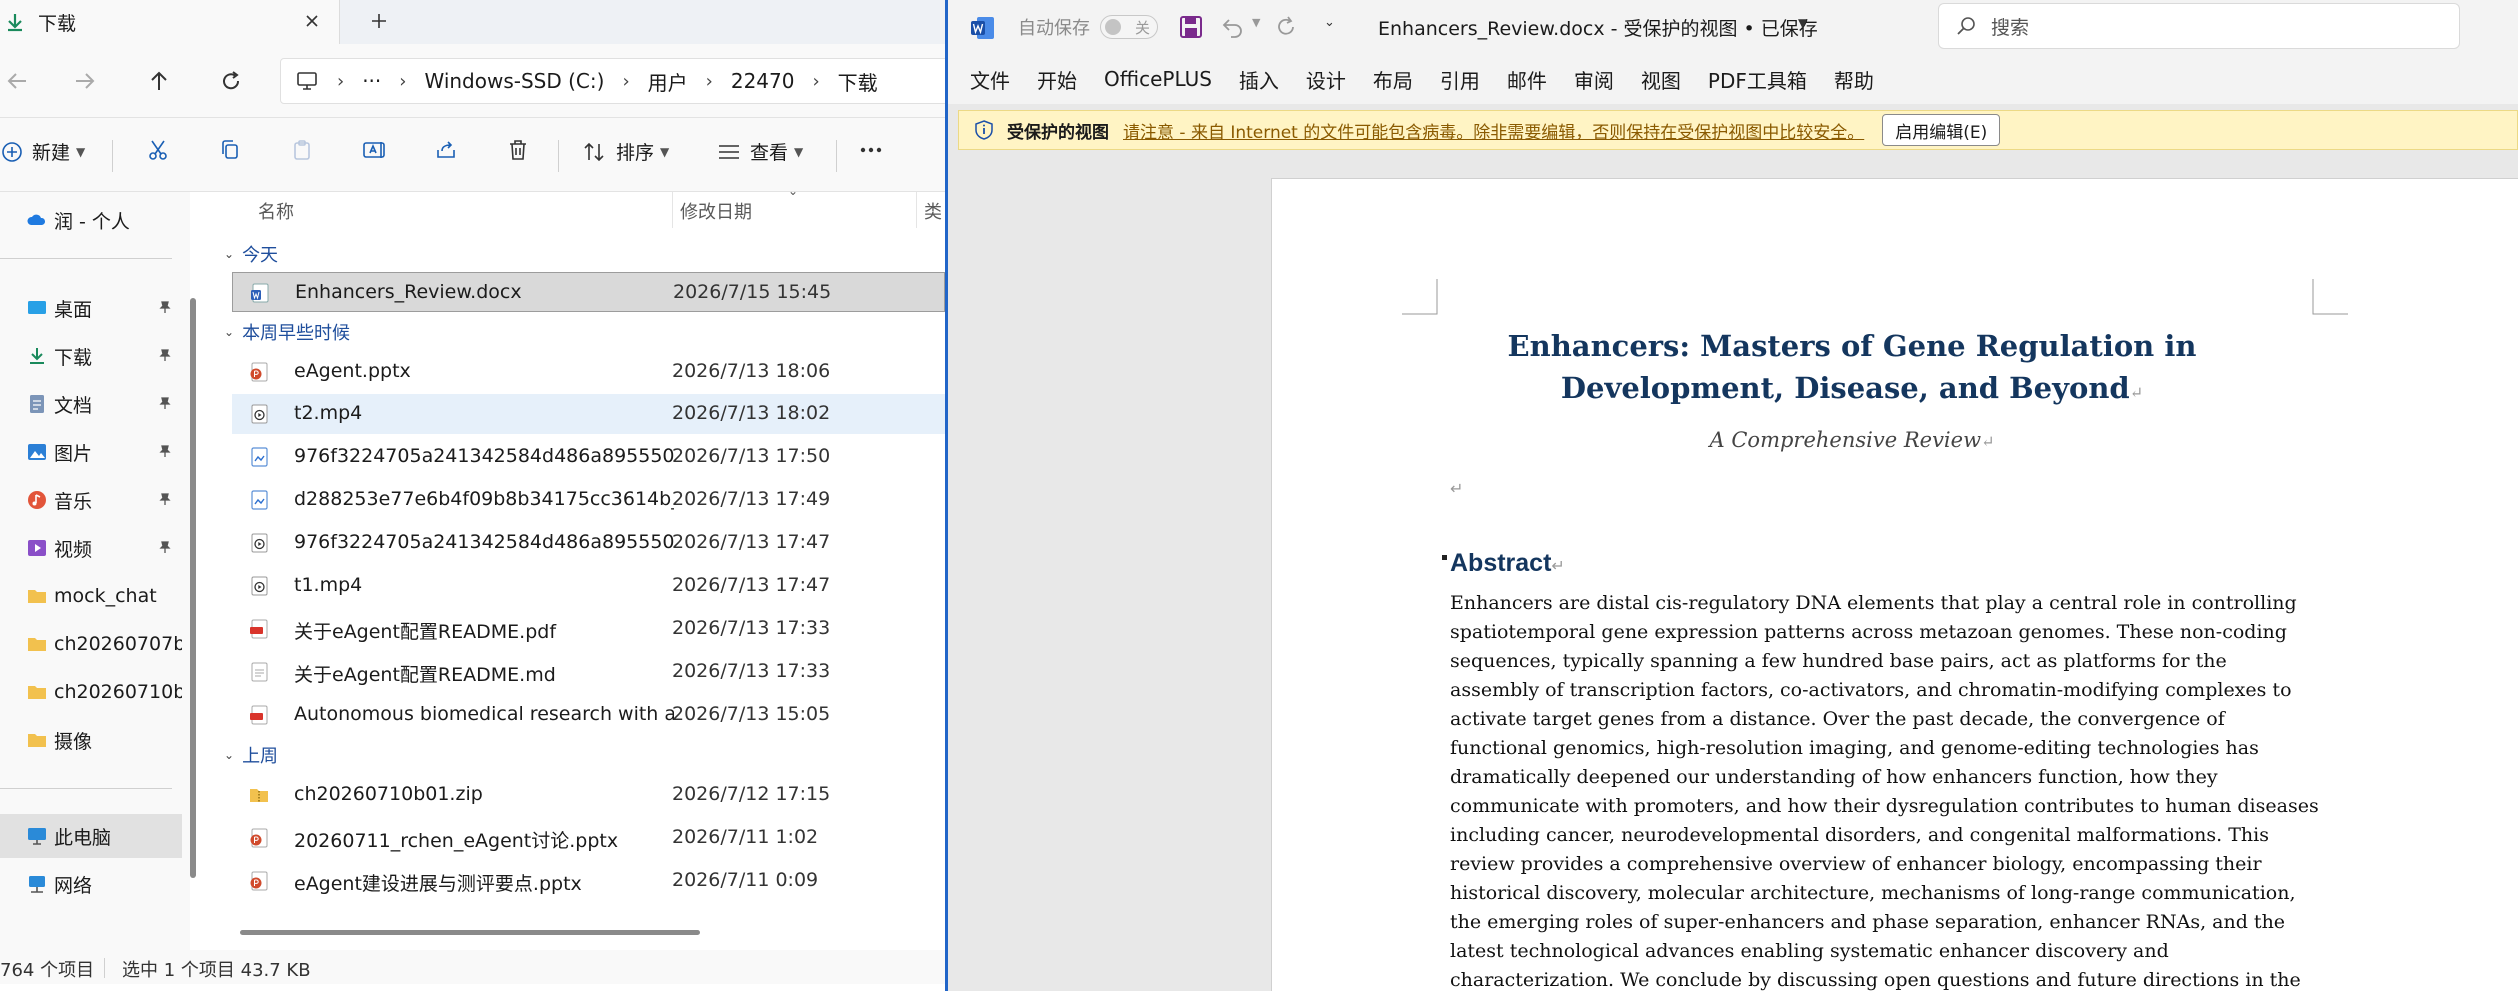  What do you see at coordinates (85, 81) in the screenshot?
I see `forward-icon` at bounding box center [85, 81].